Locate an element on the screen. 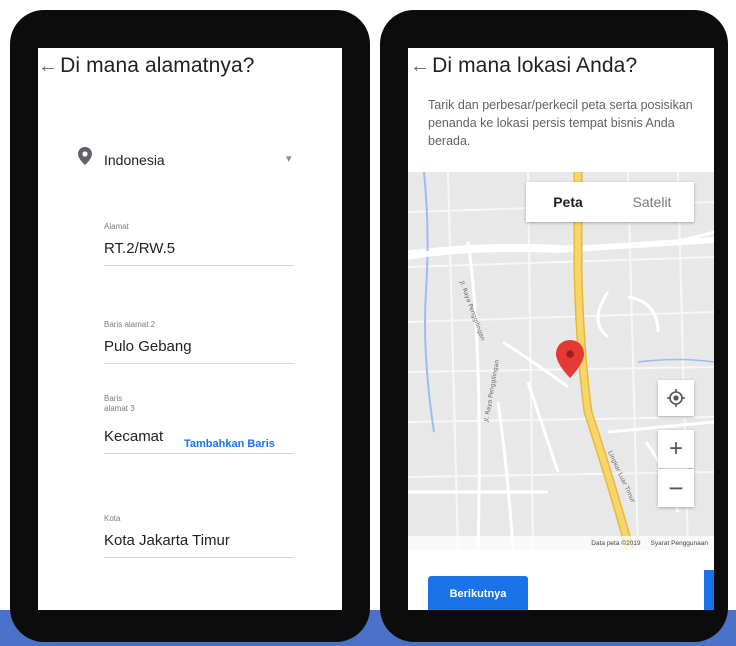 The height and width of the screenshot is (646, 736). field-value: Pulo Gebang is located at coordinates (199, 346).